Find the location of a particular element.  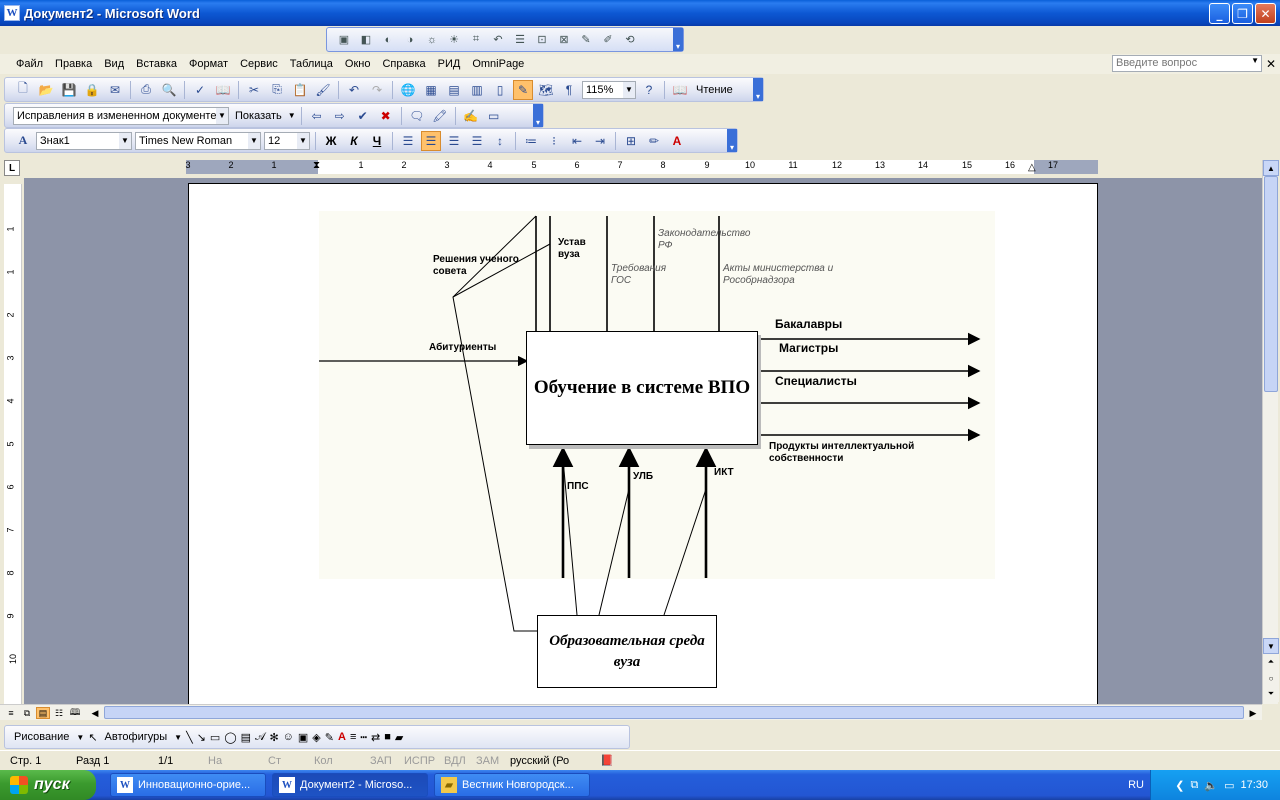

italic-button: К is located at coordinates (354, 141).